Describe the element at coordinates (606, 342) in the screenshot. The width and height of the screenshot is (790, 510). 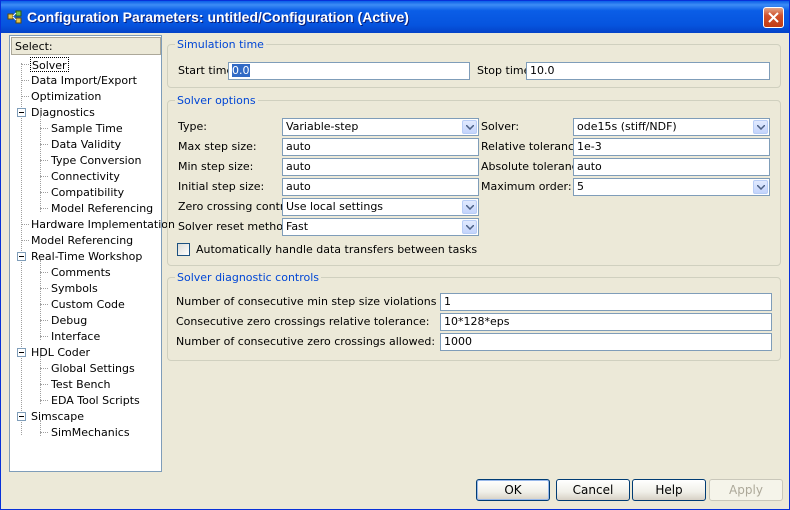
I see `zc-allowed-input: 1000` at that location.